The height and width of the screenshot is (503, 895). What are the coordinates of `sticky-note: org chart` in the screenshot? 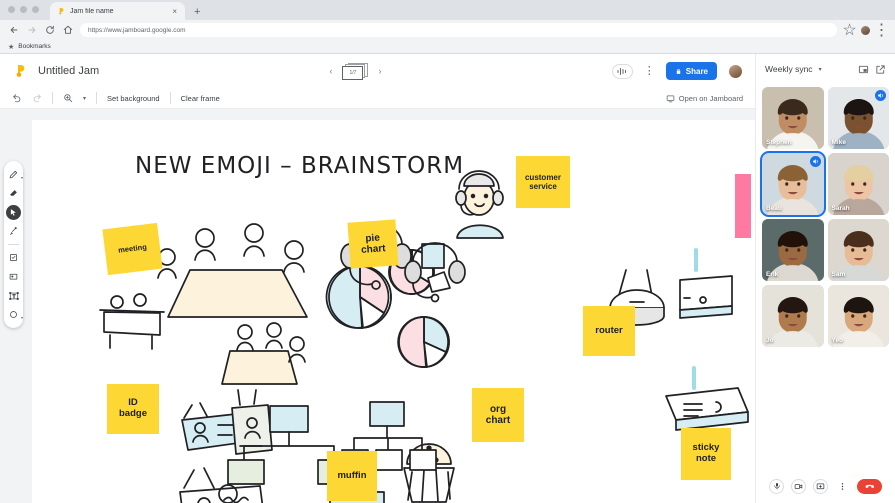 It's located at (498, 415).